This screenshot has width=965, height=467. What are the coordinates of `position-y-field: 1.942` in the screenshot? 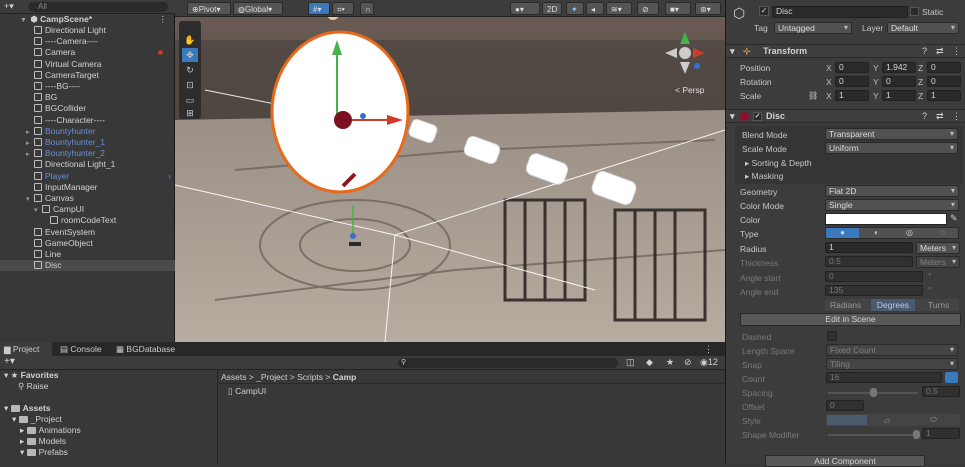 It's located at (899, 67).